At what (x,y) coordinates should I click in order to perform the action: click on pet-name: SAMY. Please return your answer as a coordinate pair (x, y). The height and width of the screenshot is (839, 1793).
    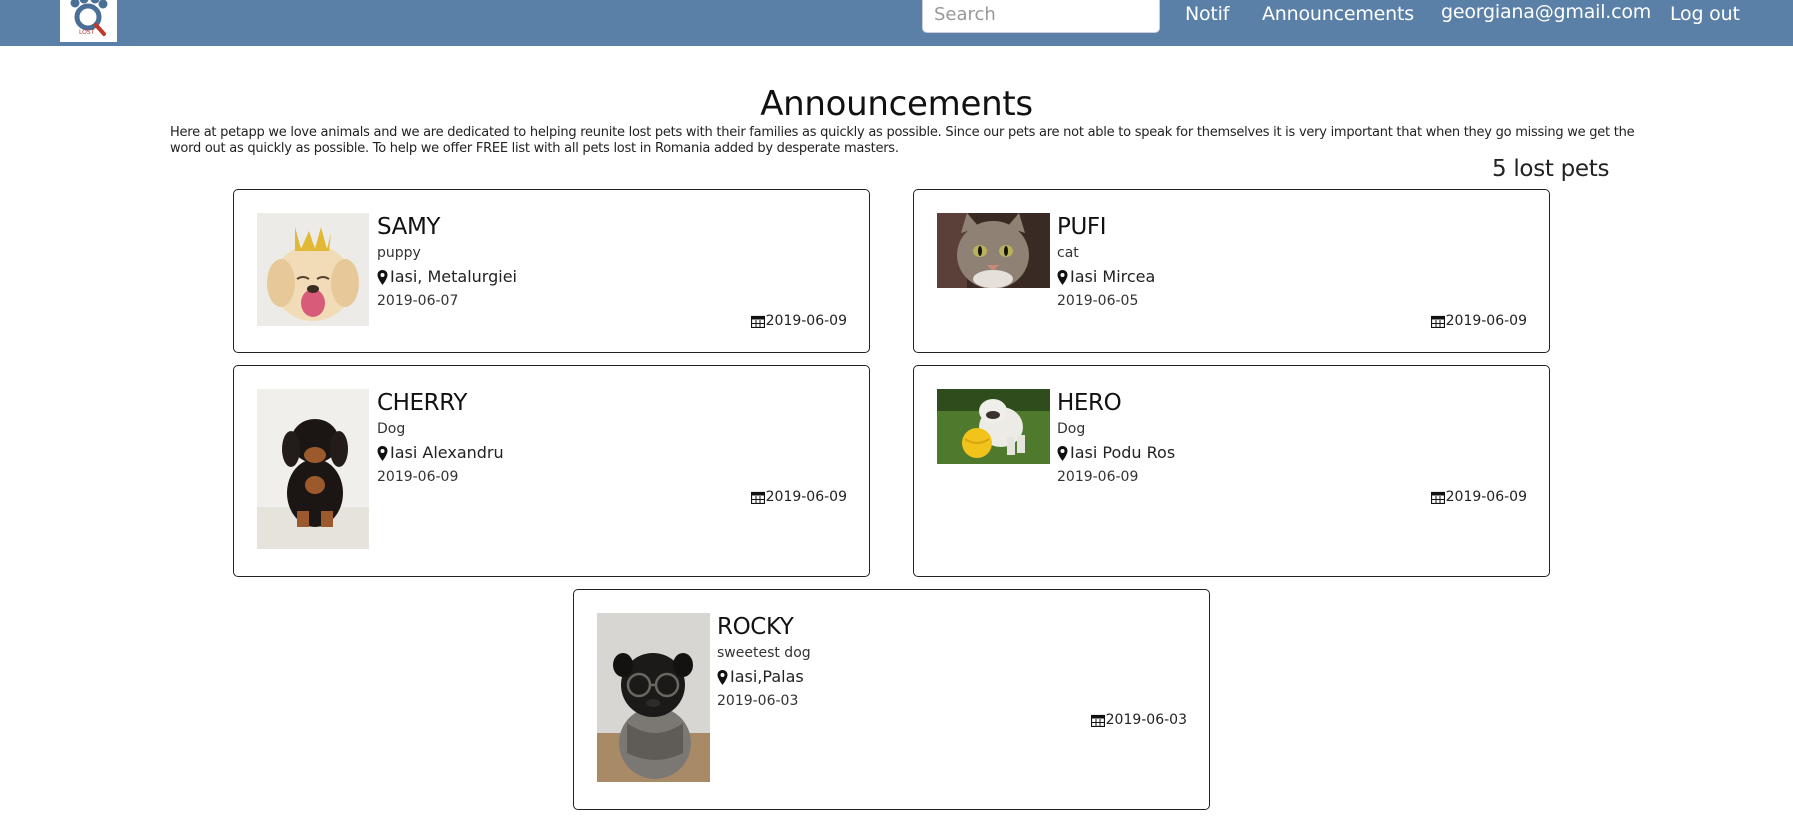
    Looking at the image, I should click on (409, 227).